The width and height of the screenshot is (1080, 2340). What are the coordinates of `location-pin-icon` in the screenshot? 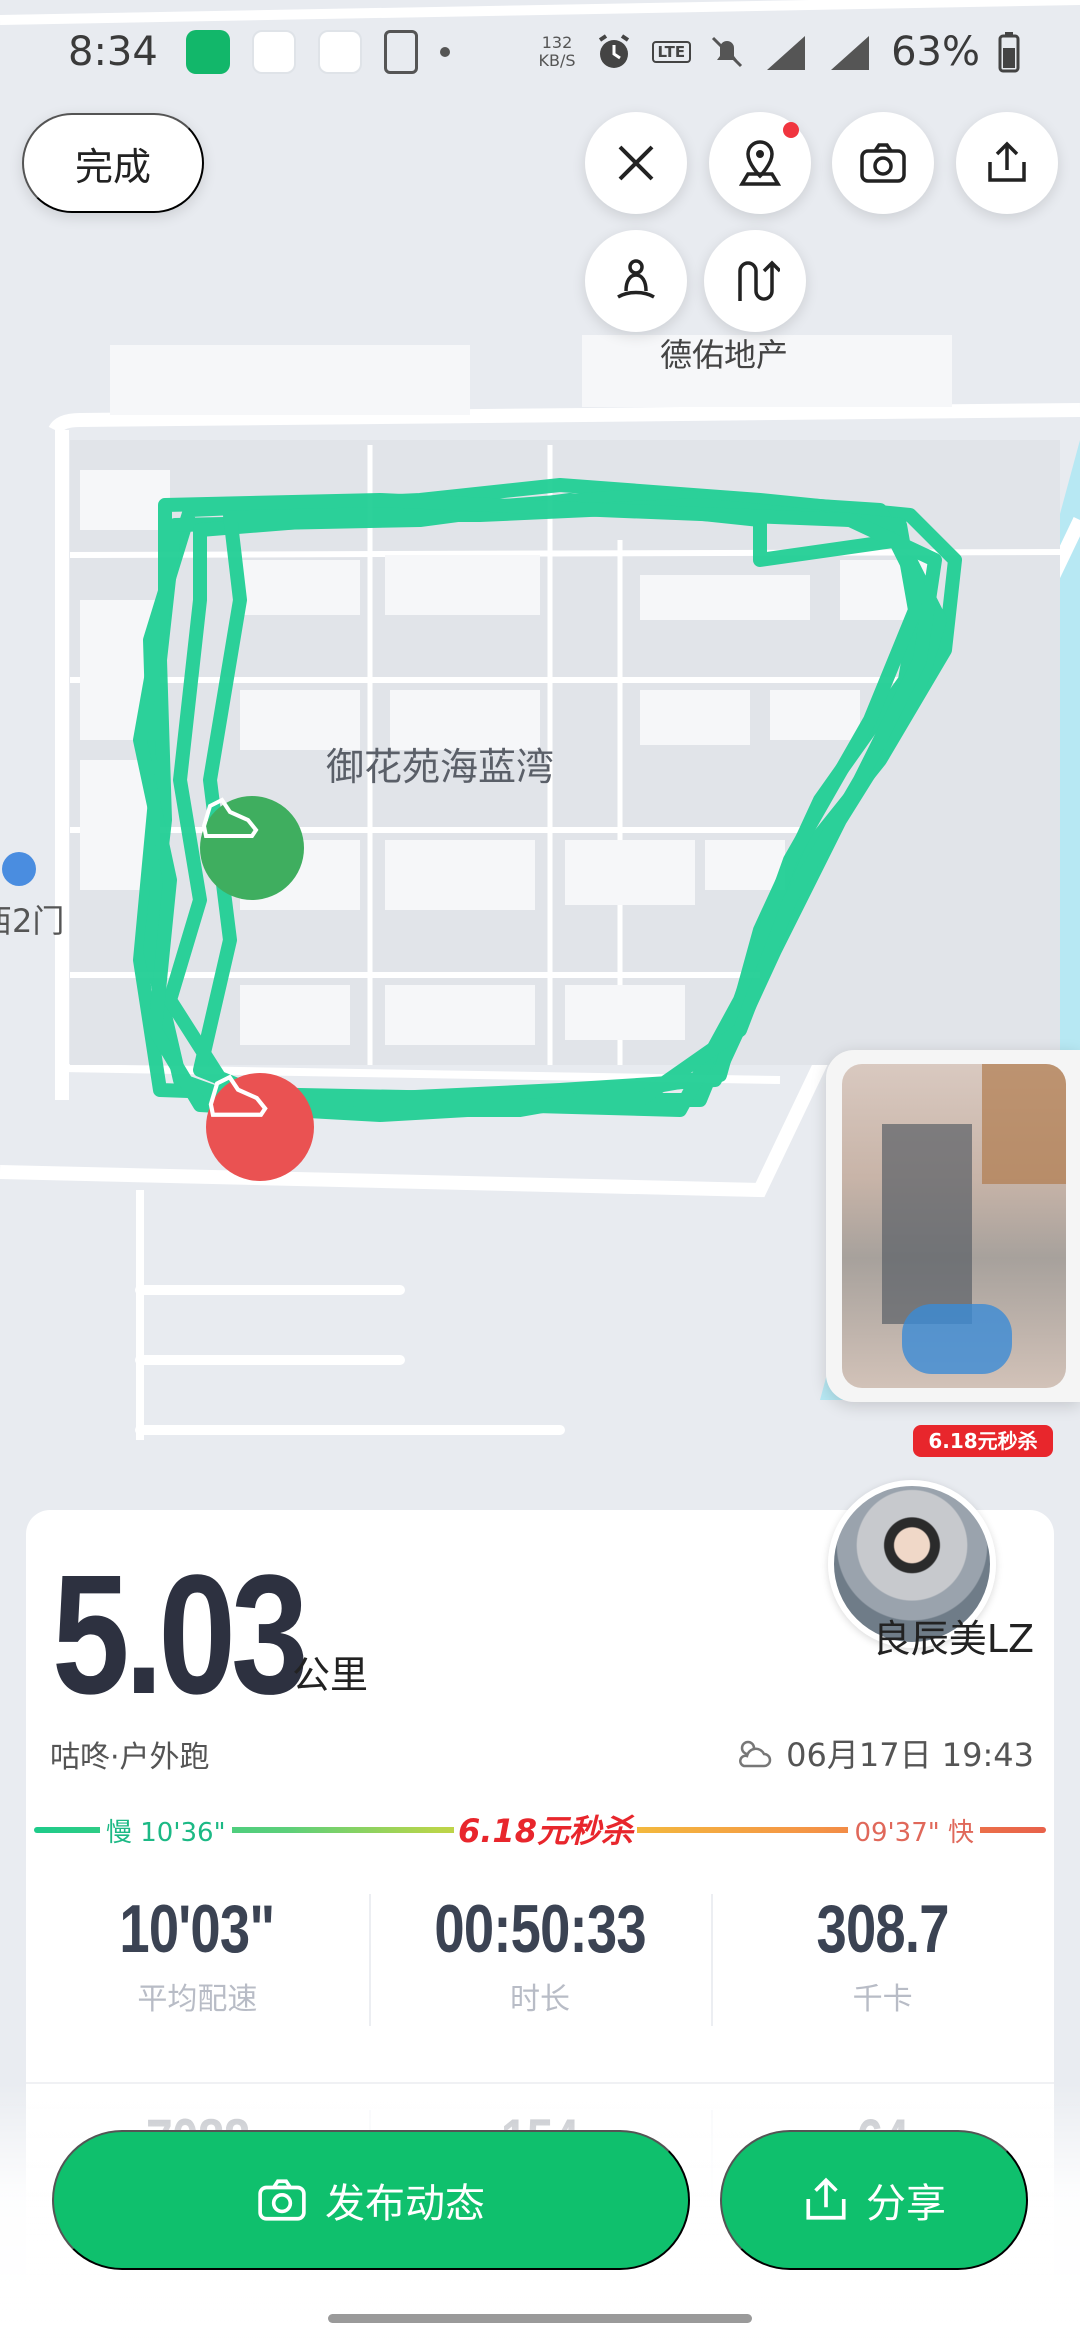 It's located at (760, 163).